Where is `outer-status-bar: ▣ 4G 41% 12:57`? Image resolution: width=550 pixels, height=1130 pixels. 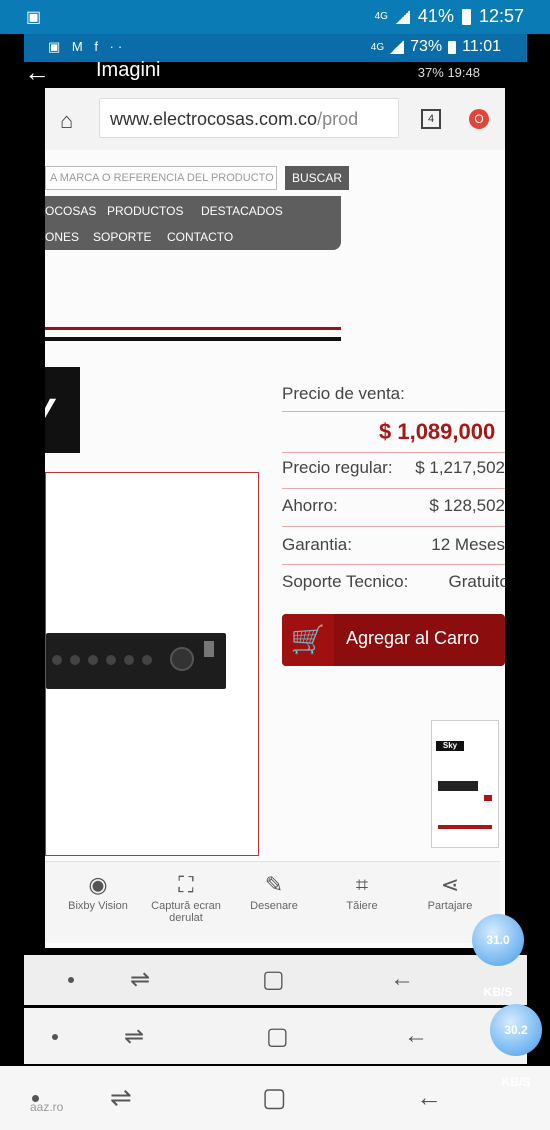
outer-status-bar: ▣ 4G 41% 12:57 is located at coordinates (275, 17).